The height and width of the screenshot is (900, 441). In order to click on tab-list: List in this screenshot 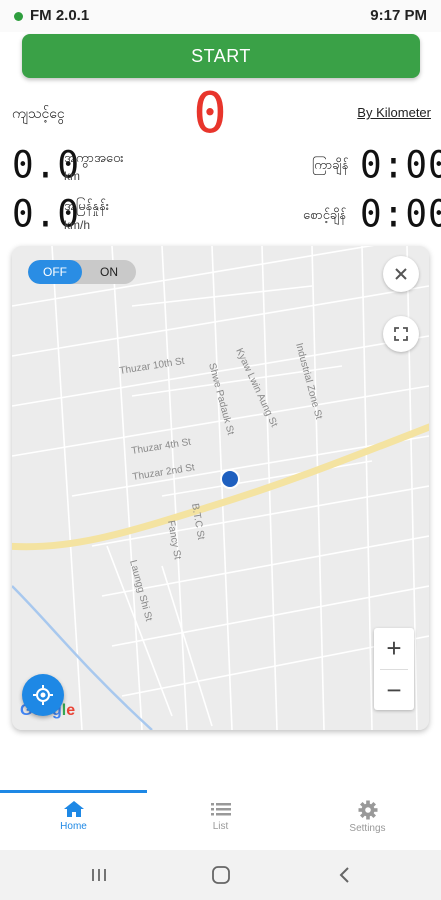, I will do `click(220, 822)`.